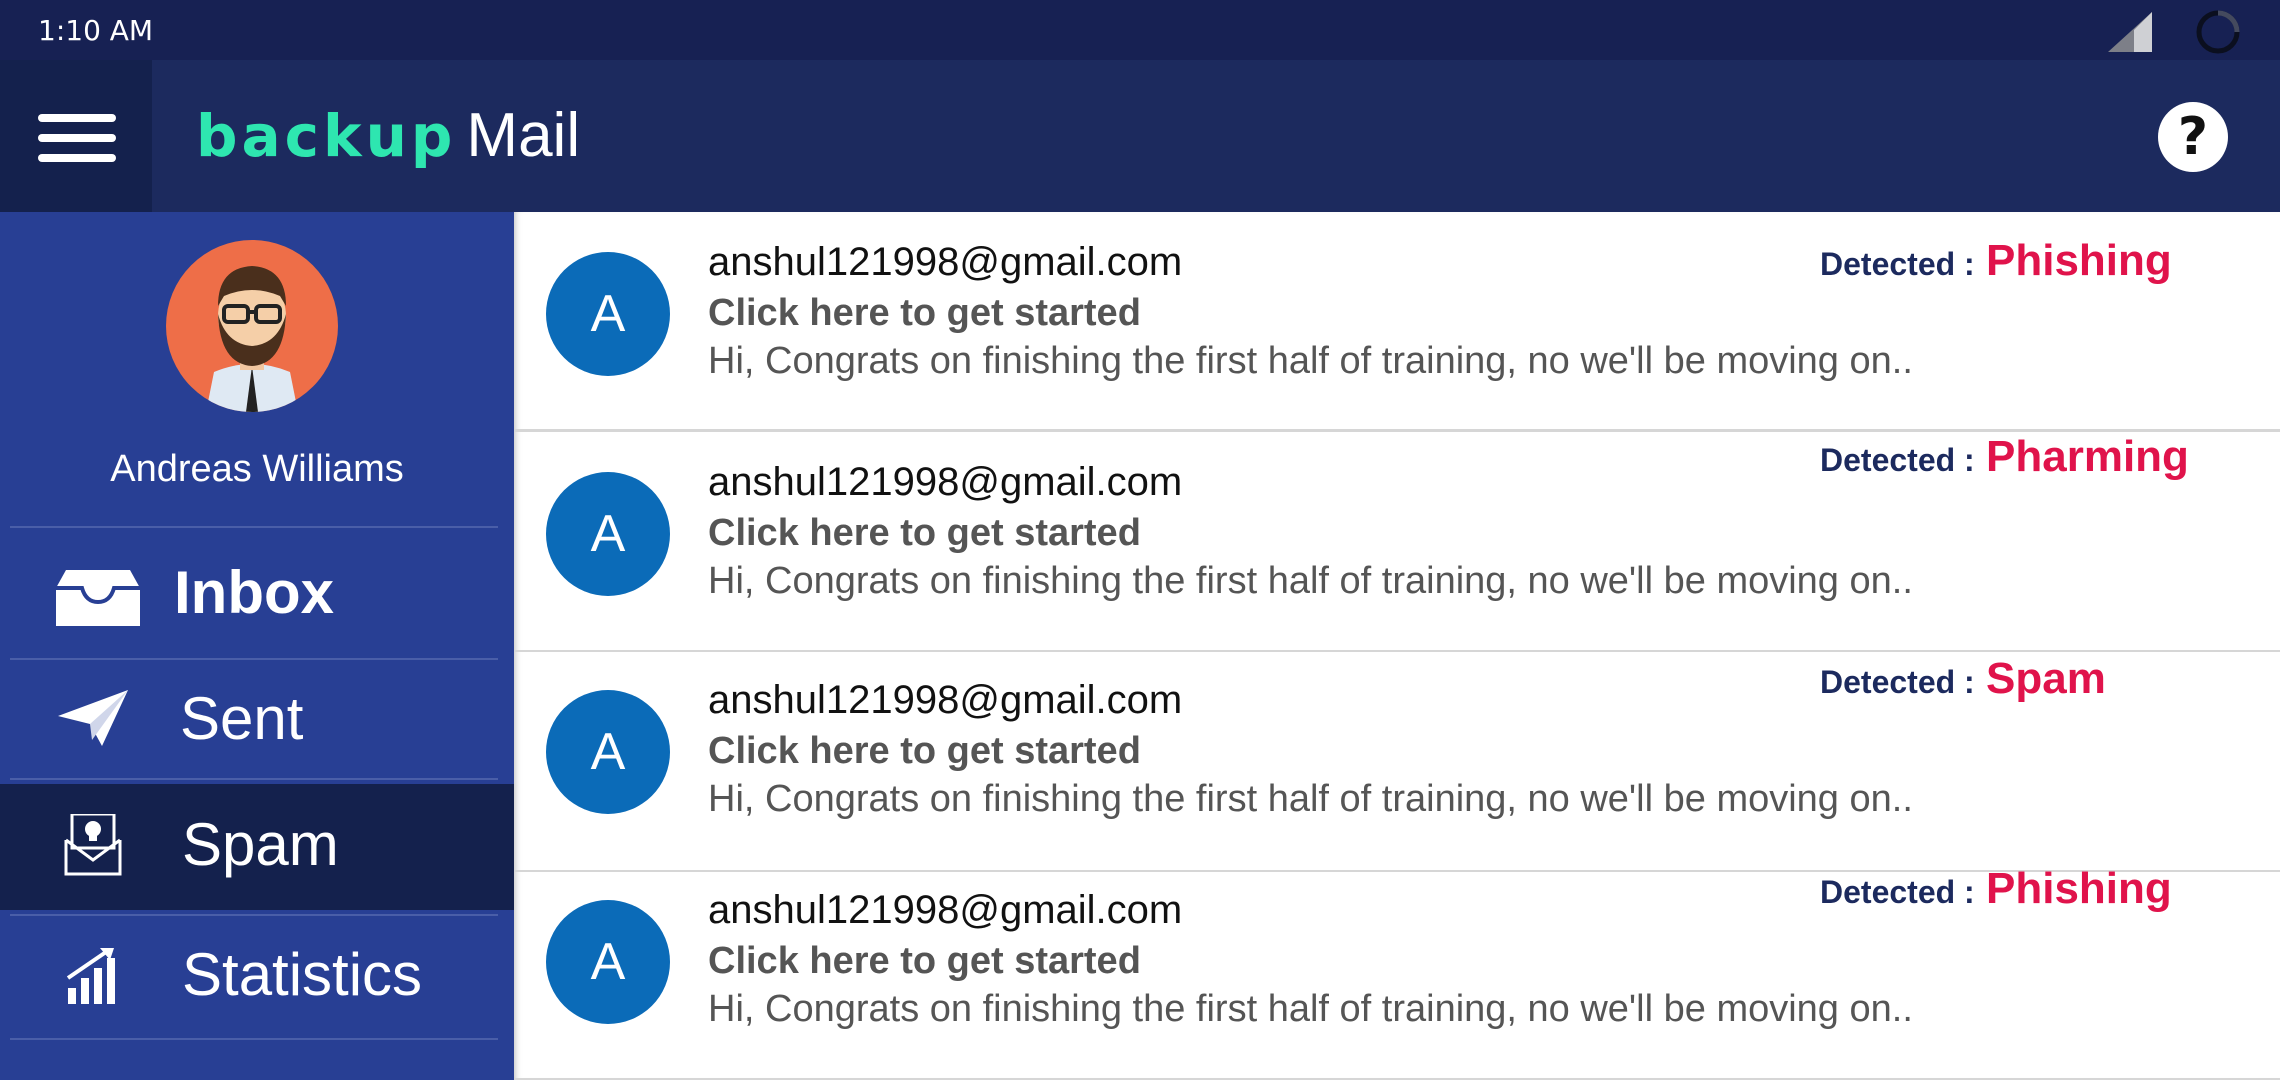 The width and height of the screenshot is (2280, 1080). Describe the element at coordinates (1140, 30) in the screenshot. I see `status-bar: 1:10 AM` at that location.